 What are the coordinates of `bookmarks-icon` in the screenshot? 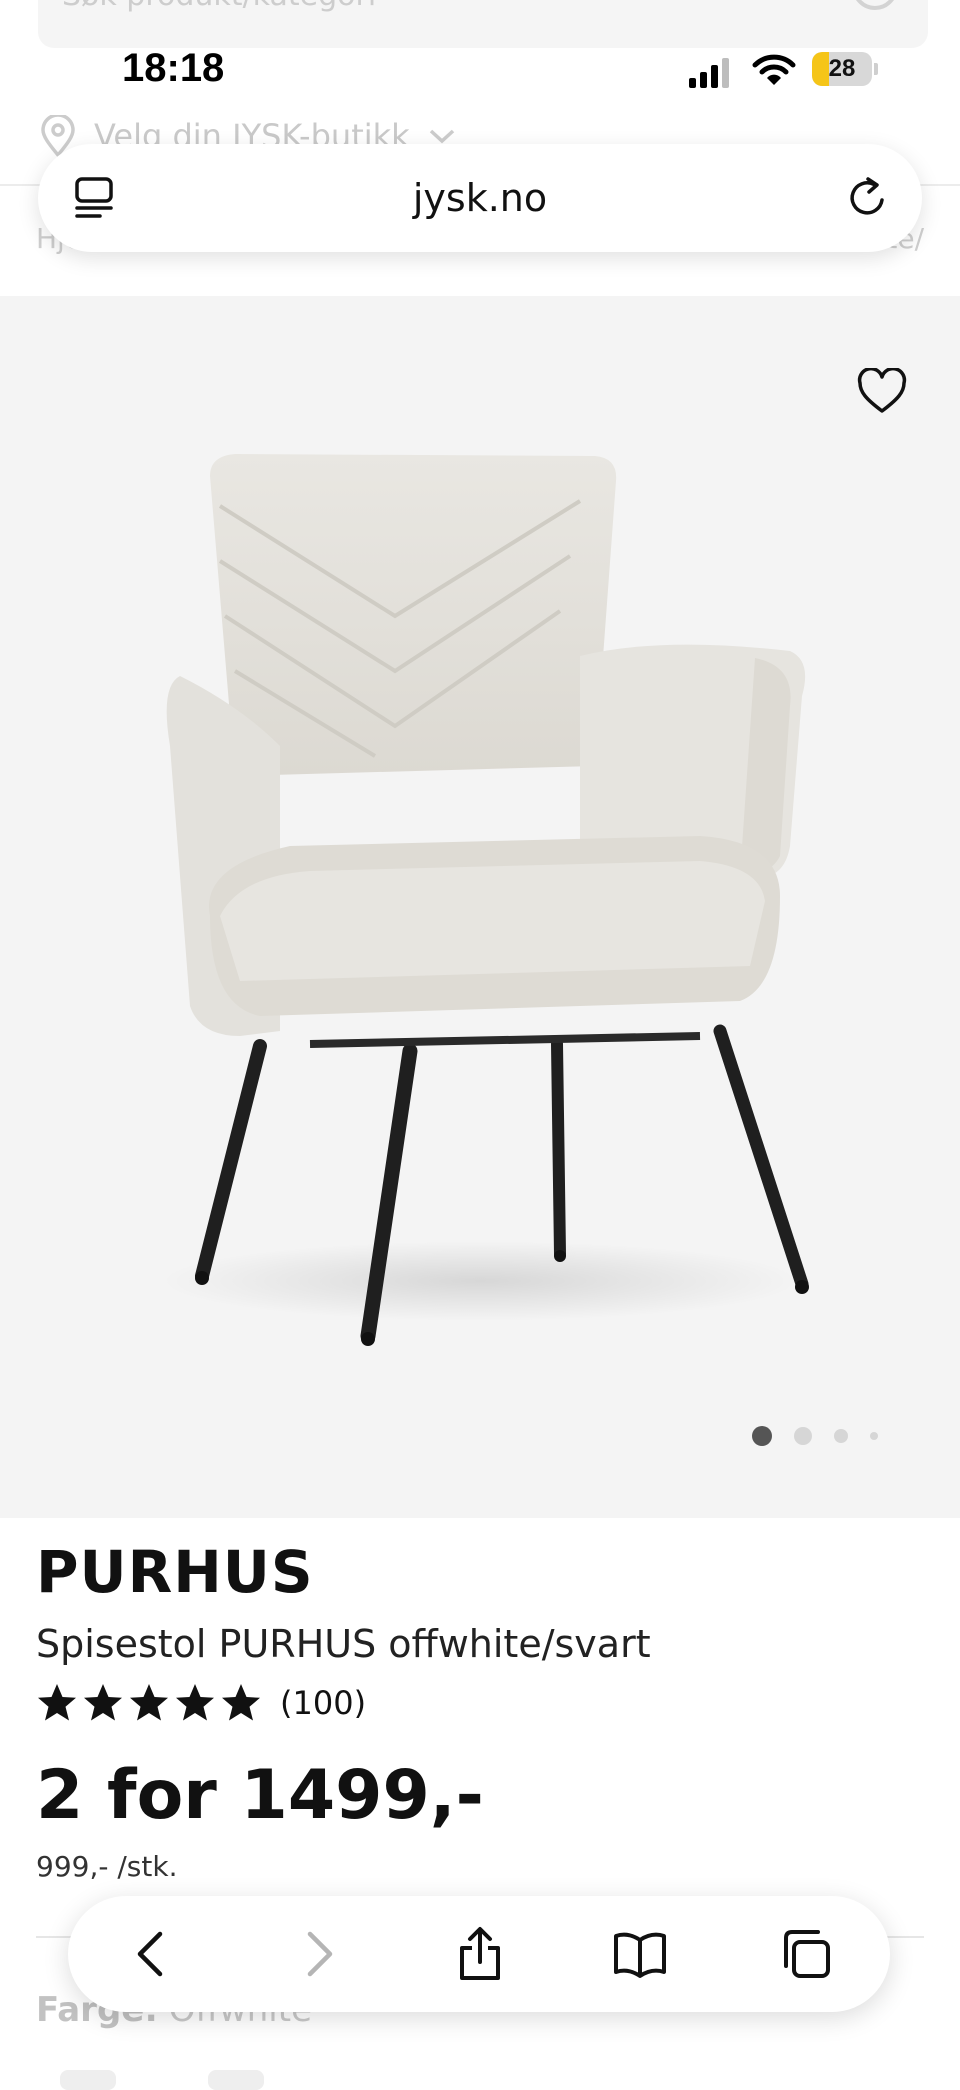 It's located at (640, 1954).